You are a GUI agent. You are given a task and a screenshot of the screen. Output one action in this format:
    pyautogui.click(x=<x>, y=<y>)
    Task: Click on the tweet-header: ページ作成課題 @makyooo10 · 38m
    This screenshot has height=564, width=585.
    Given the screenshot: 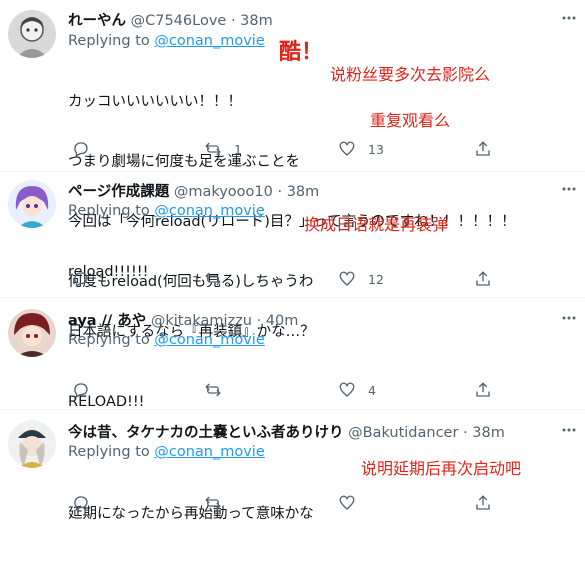 What is the action you would take?
    pyautogui.click(x=193, y=190)
    